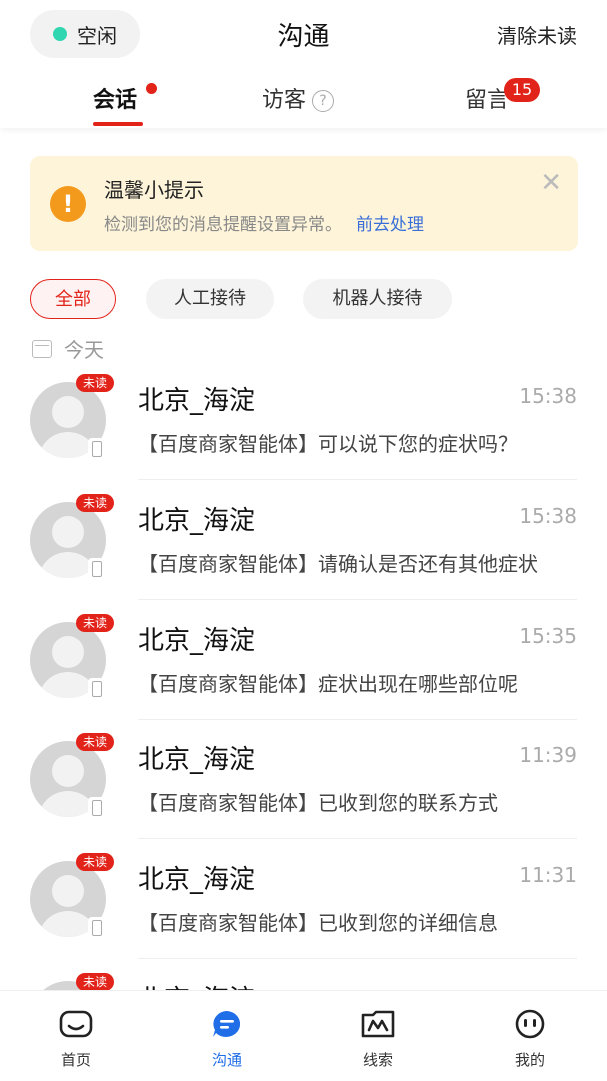  What do you see at coordinates (529, 1060) in the screenshot?
I see `nav-label: 我的` at bounding box center [529, 1060].